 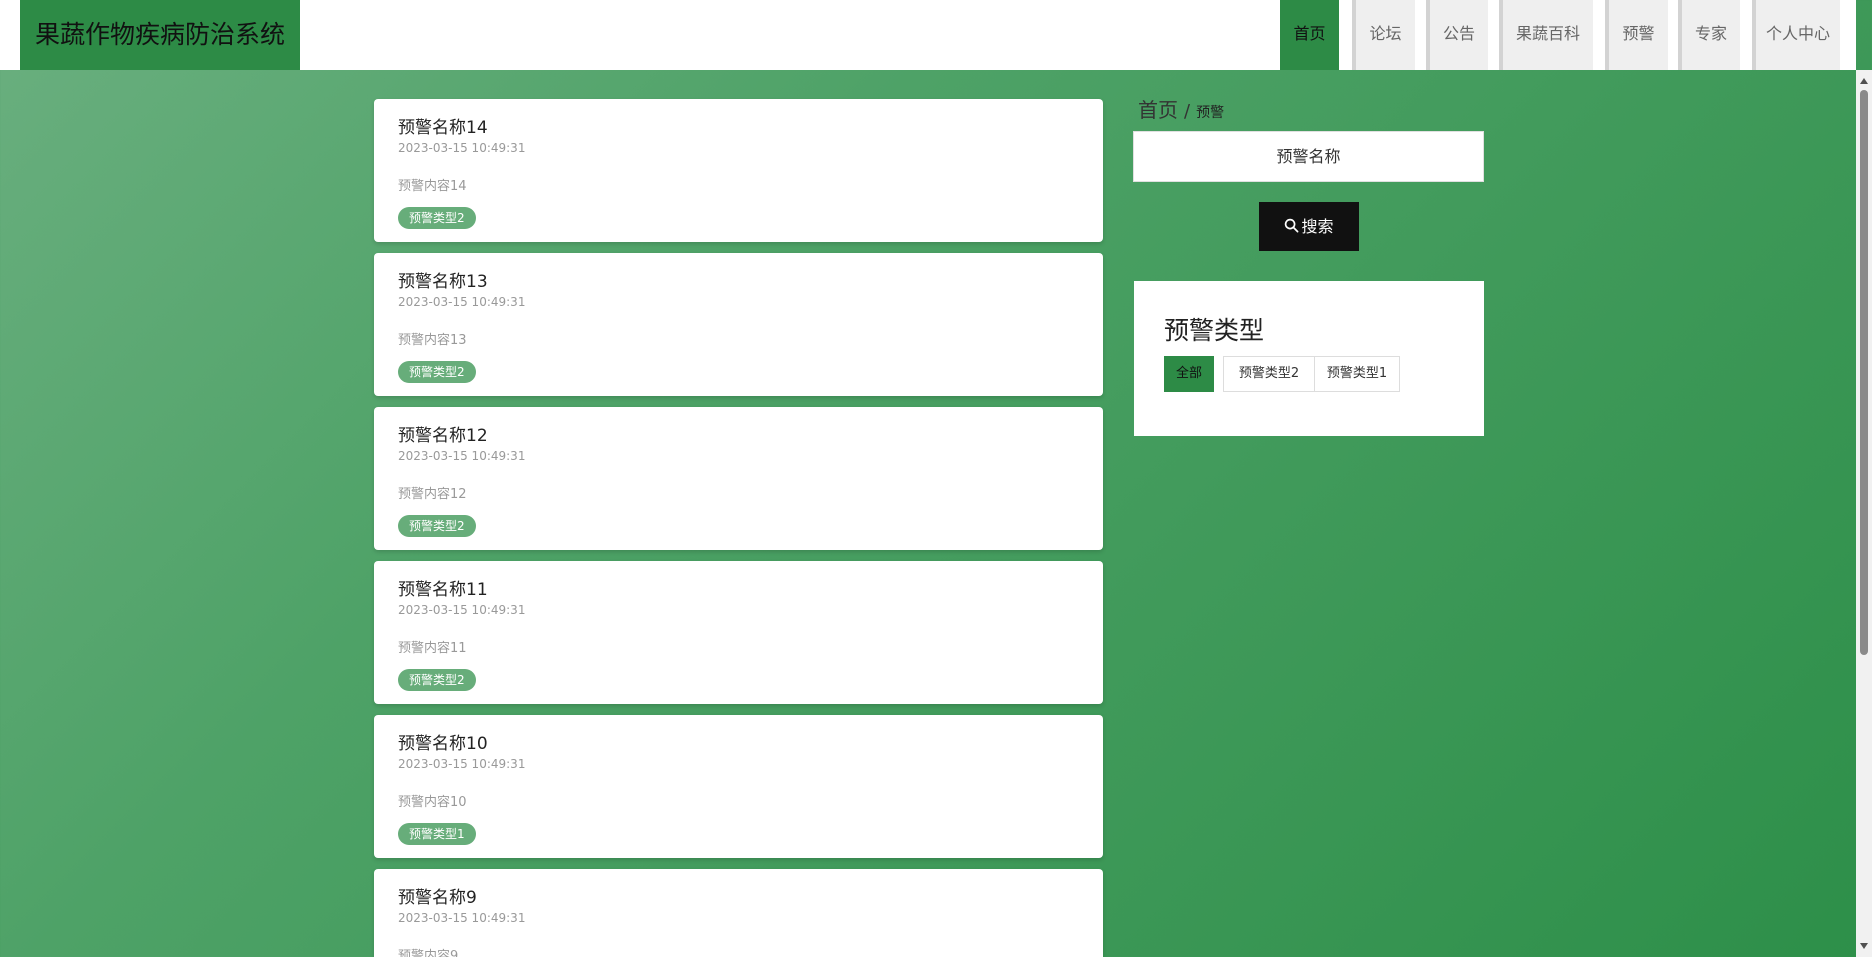 I want to click on type-filter-title: 预警类型, so click(x=1214, y=330).